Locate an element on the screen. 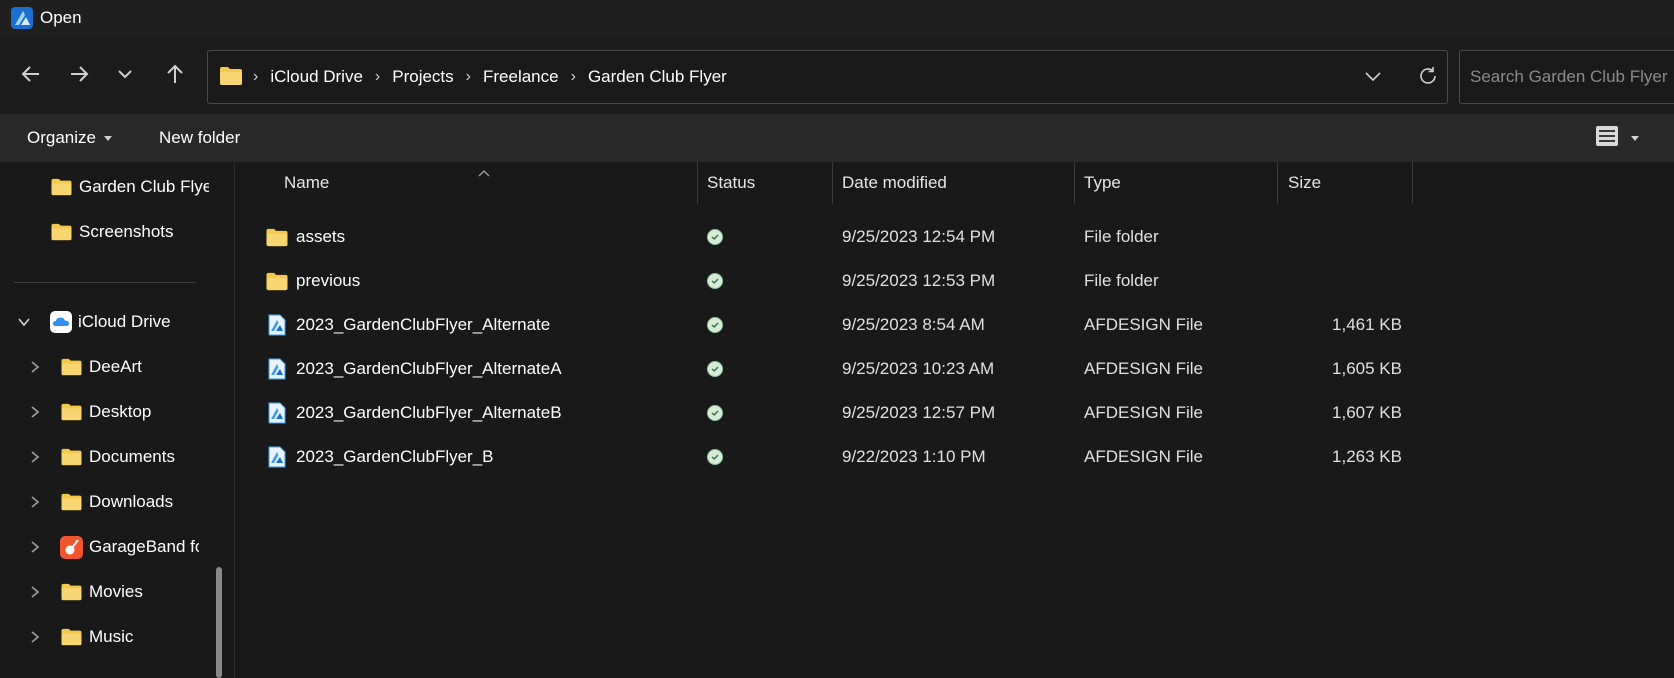 Image resolution: width=1674 pixels, height=678 pixels. sidebar-item-music: Music is located at coordinates (79, 637).